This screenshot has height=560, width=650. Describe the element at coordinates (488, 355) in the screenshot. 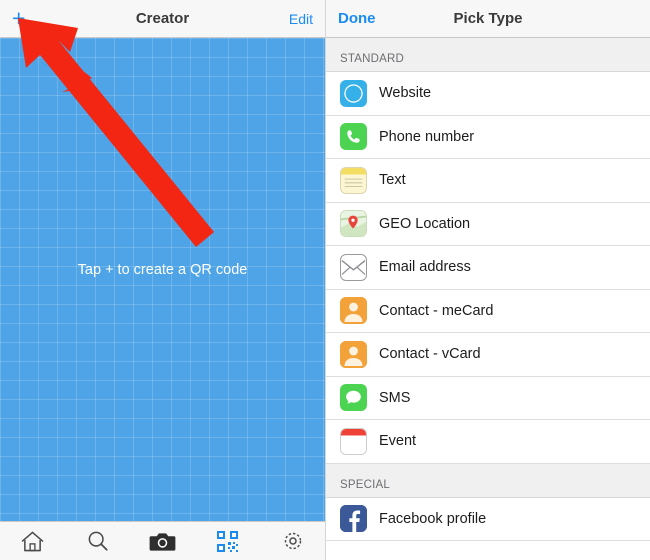

I see `list-item-contact-vcard: Contact - vCard` at that location.